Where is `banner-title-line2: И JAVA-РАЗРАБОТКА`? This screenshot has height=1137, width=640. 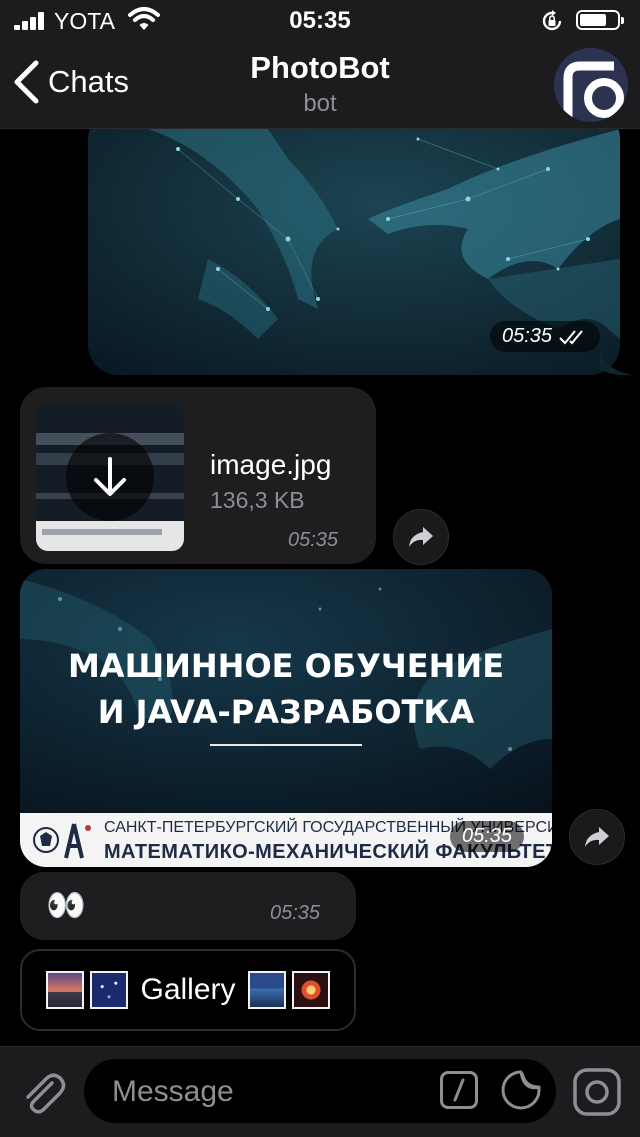
banner-title-line2: И JAVA-РАЗРАБОТКА is located at coordinates (286, 712).